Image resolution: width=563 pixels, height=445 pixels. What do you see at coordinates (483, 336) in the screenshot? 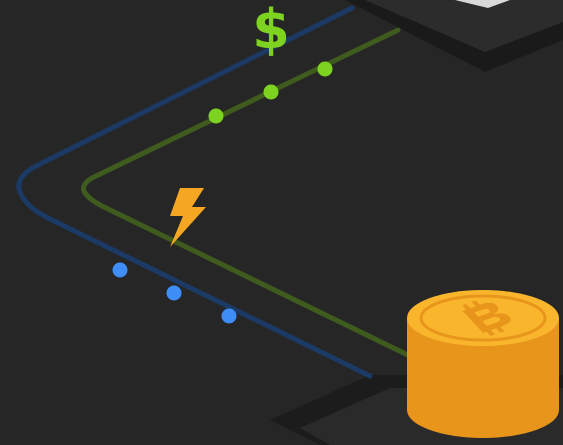
I see `coin` at bounding box center [483, 336].